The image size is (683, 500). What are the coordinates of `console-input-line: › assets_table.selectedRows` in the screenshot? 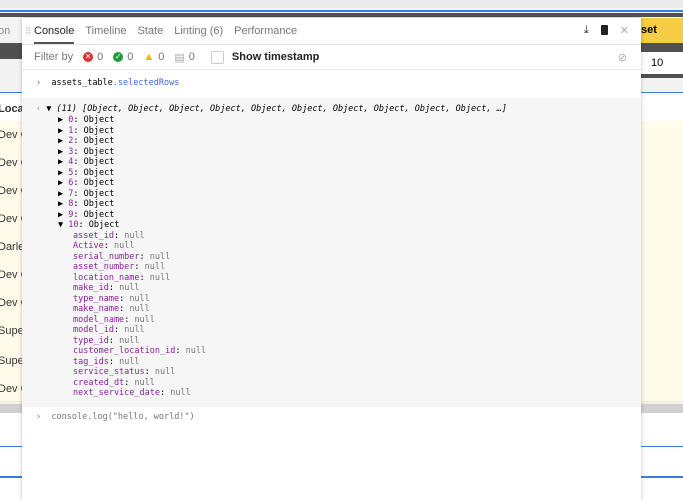 It's located at (108, 83).